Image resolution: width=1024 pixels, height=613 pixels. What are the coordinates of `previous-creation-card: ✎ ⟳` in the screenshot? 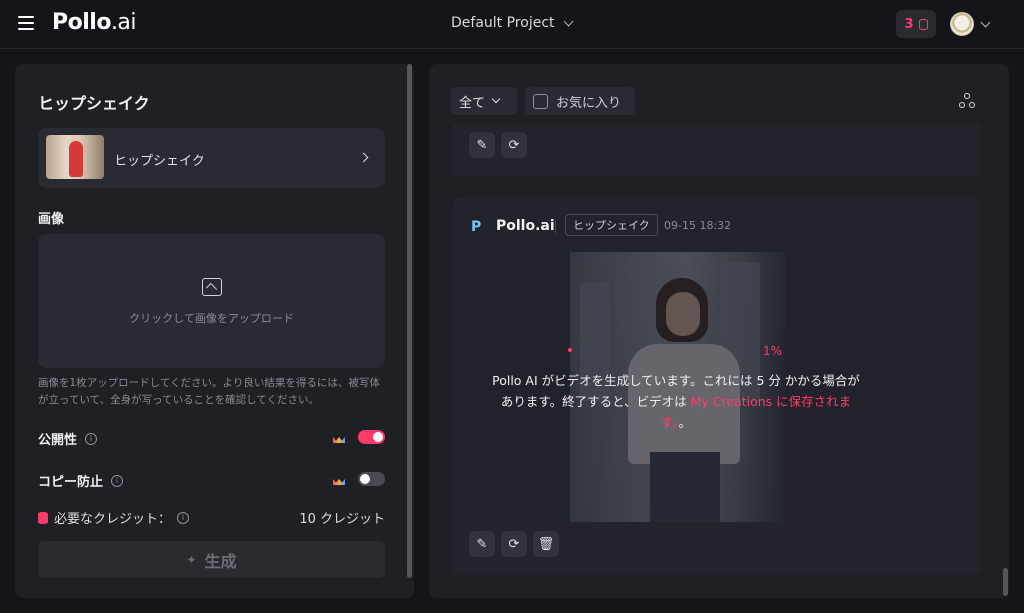 It's located at (717, 150).